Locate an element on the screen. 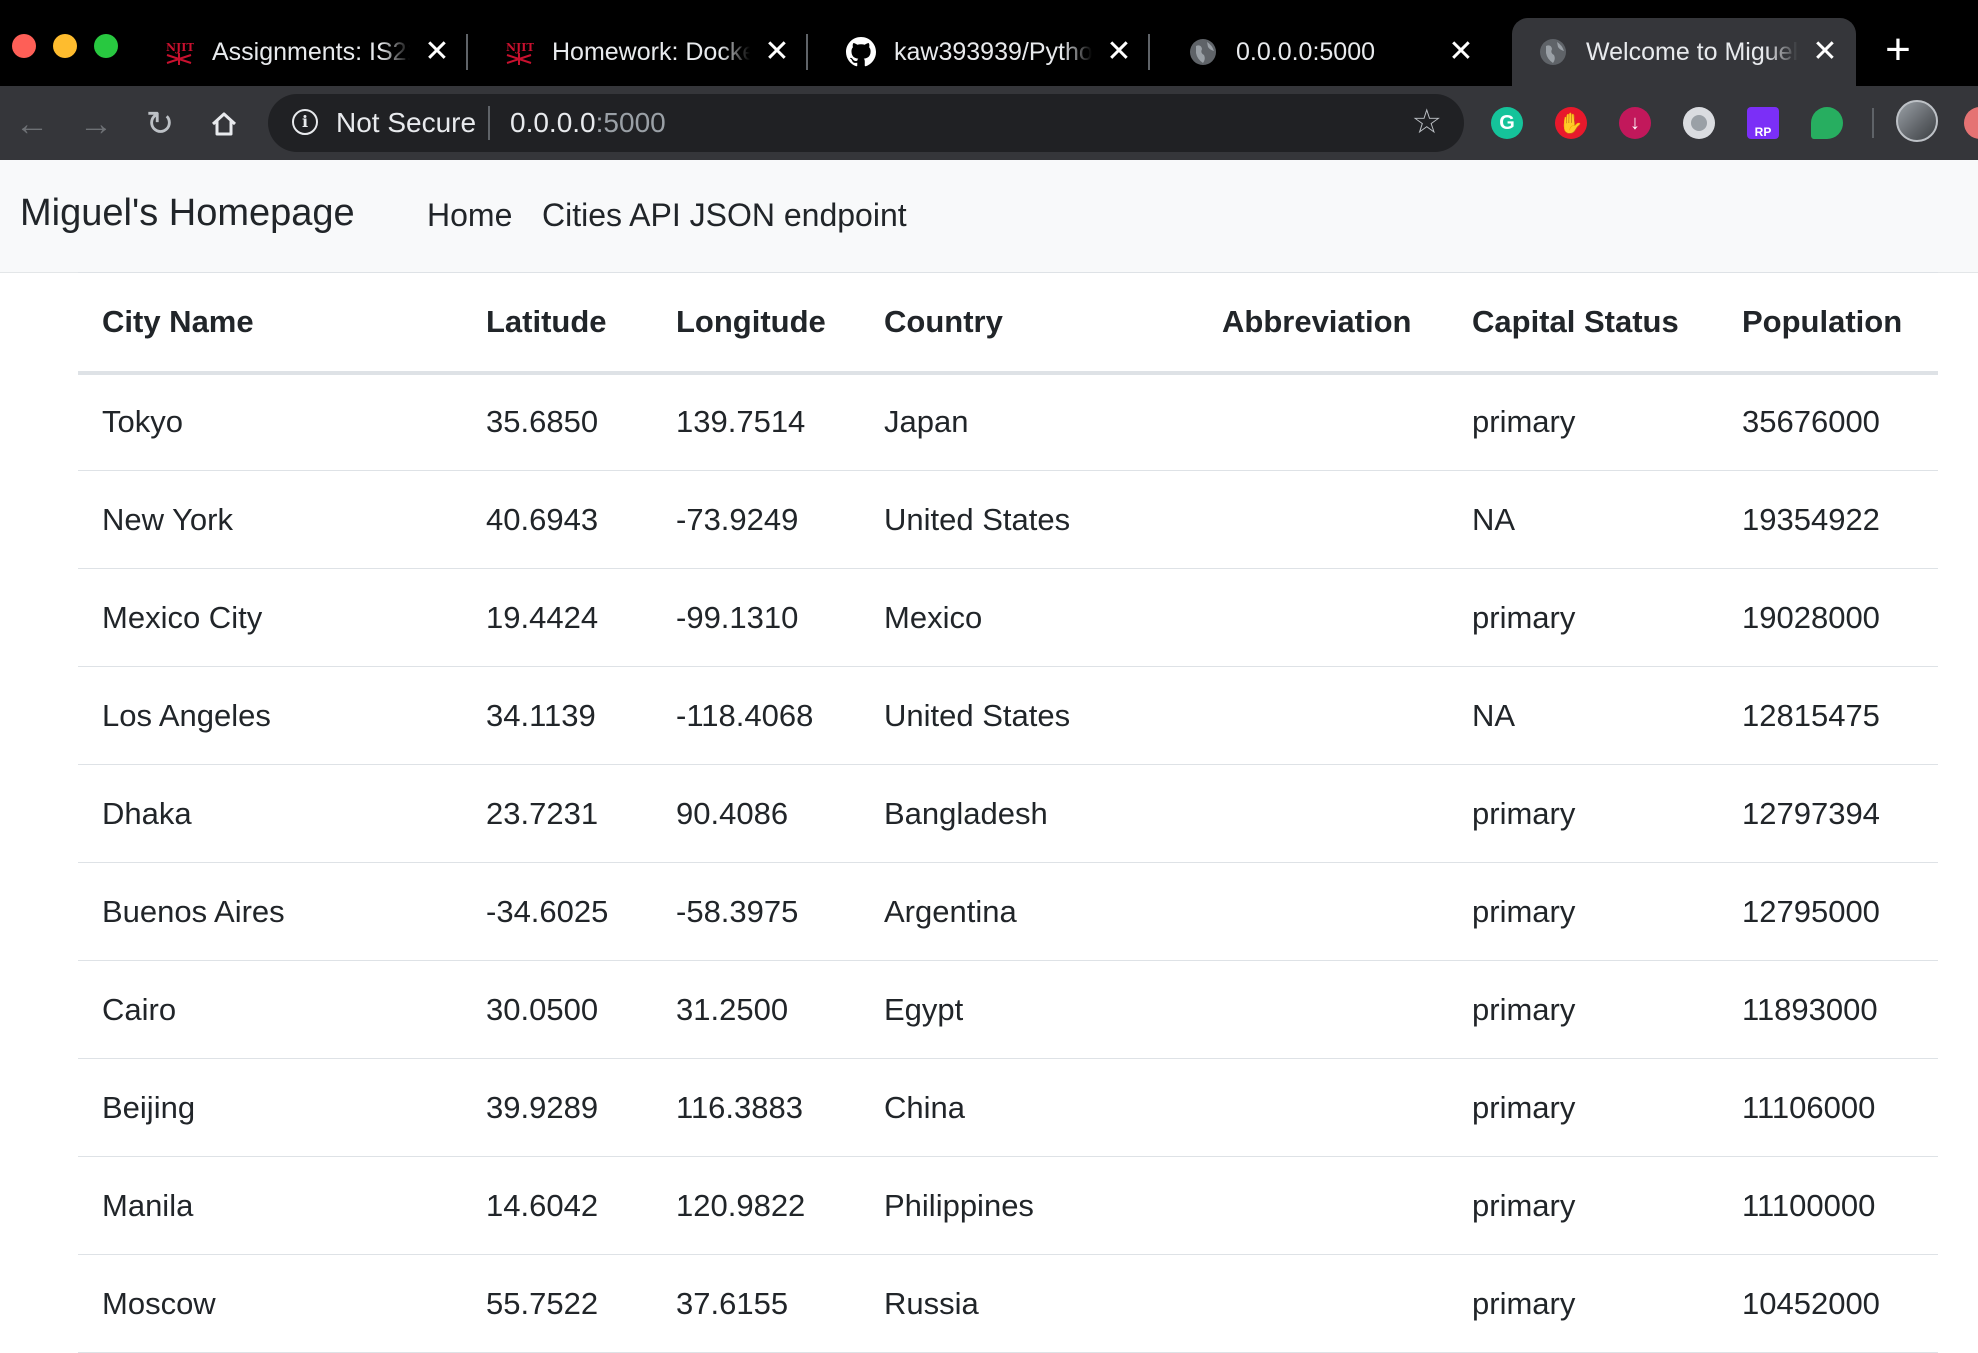 The image size is (1978, 1353). site-brand: Miguel's Homepage is located at coordinates (187, 213).